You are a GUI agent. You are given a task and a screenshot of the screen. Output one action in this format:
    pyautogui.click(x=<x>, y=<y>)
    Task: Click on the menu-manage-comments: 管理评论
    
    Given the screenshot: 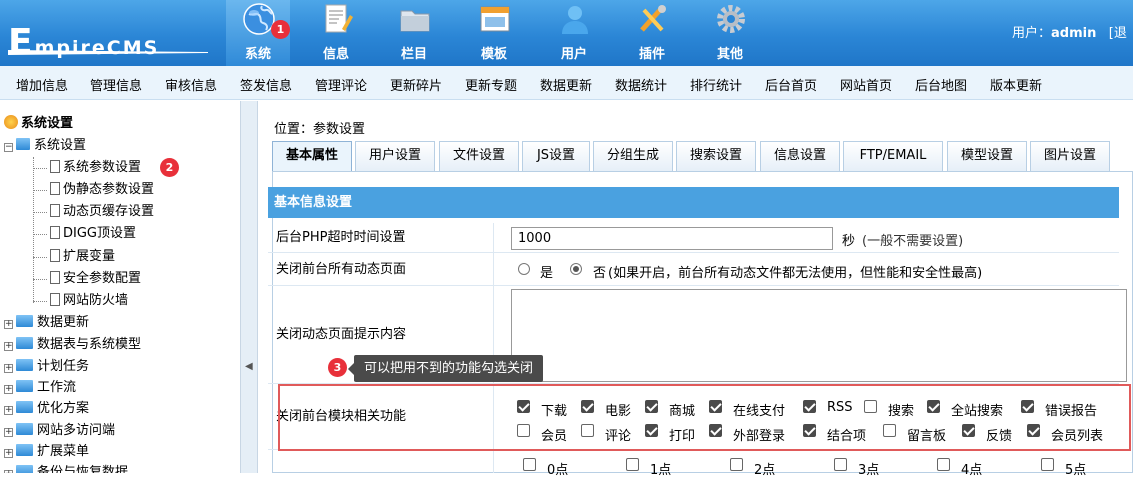 What is the action you would take?
    pyautogui.click(x=341, y=84)
    